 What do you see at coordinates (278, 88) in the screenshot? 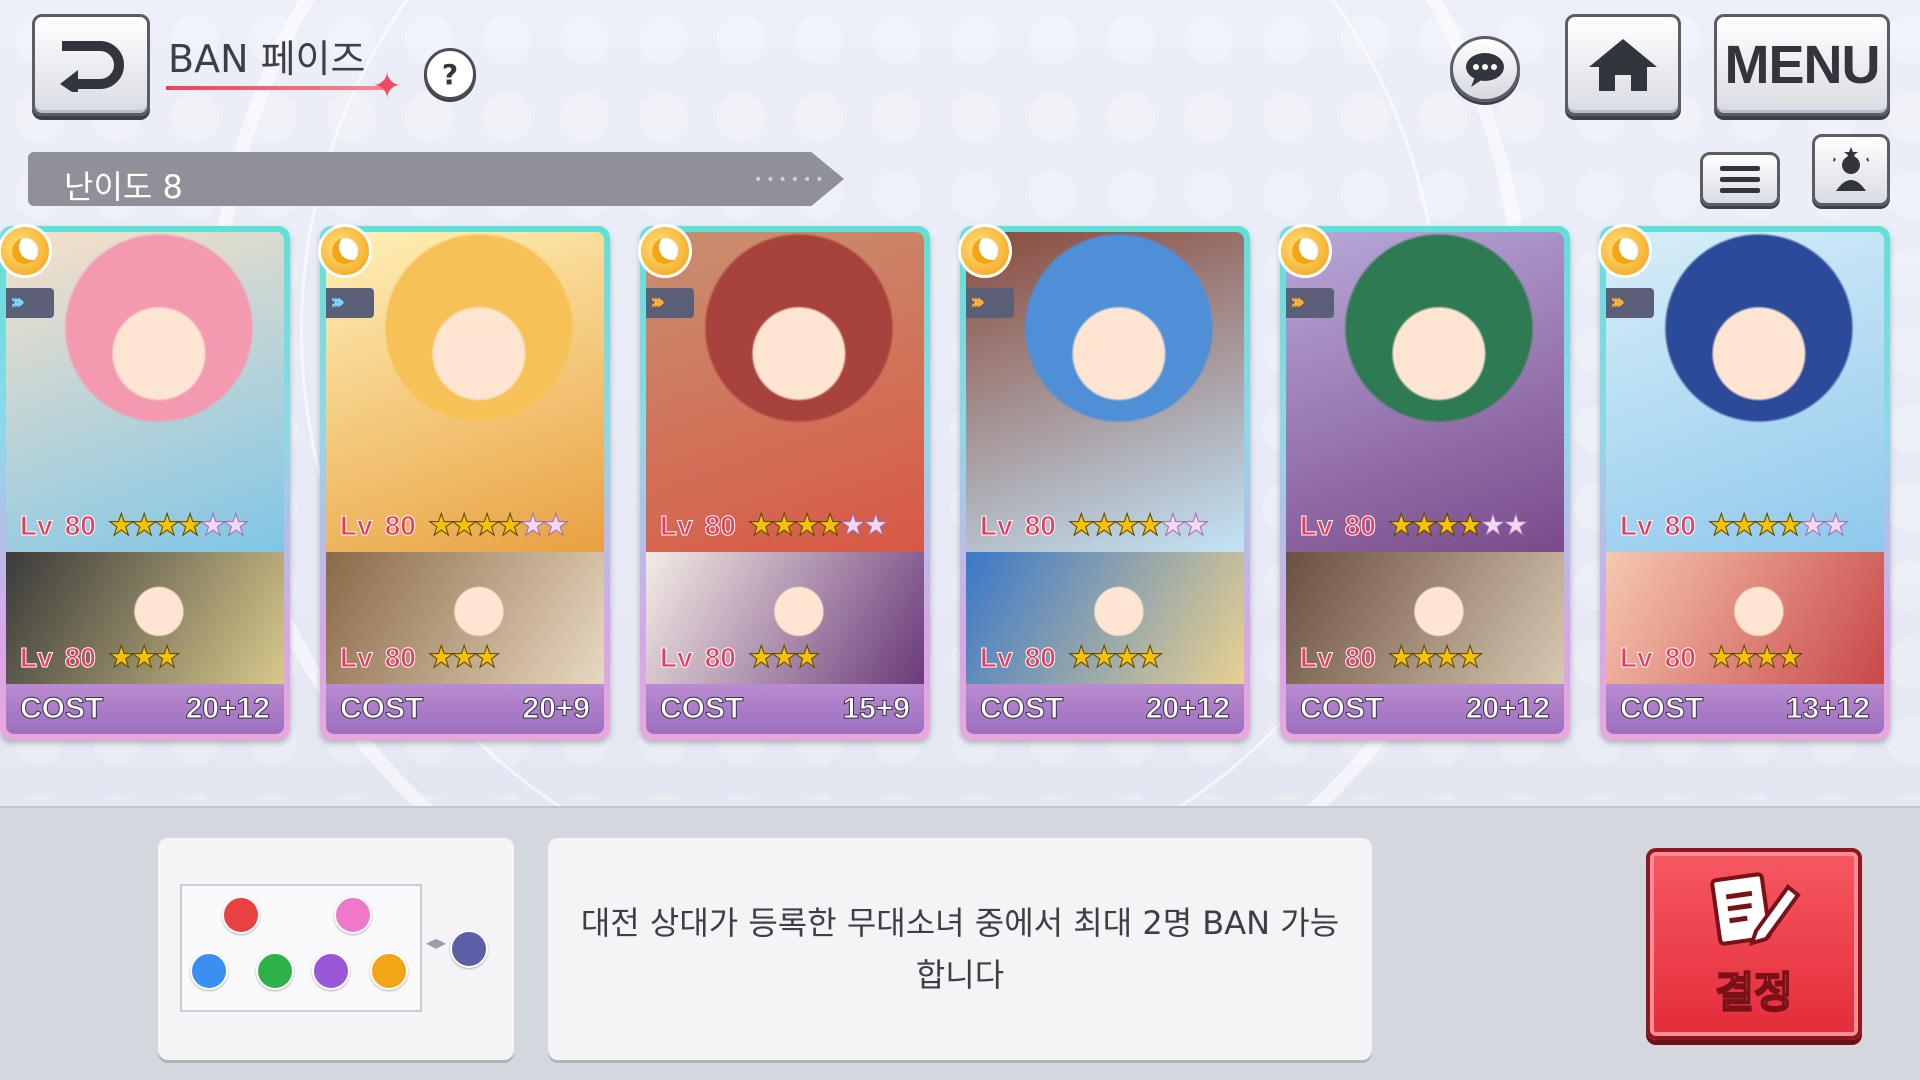
I see `title-underline` at bounding box center [278, 88].